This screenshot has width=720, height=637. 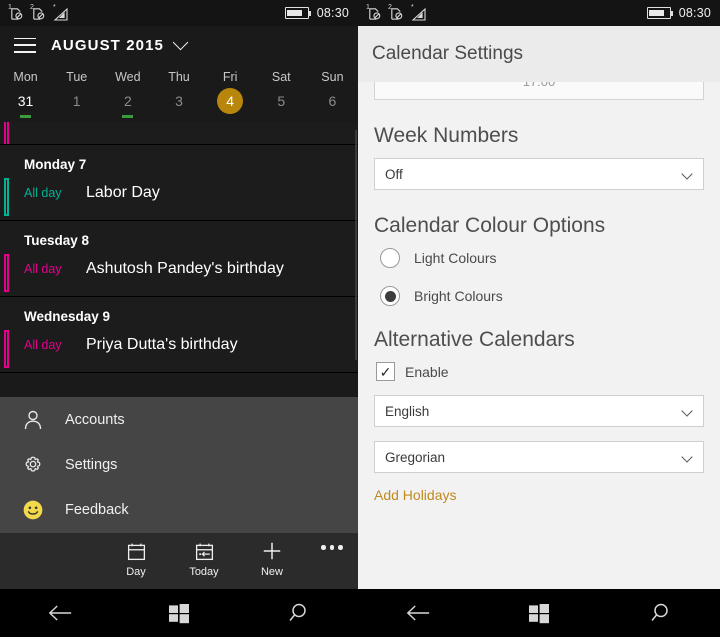 I want to click on agenda-row: Monday 7 All day Labor Day, so click(x=179, y=183).